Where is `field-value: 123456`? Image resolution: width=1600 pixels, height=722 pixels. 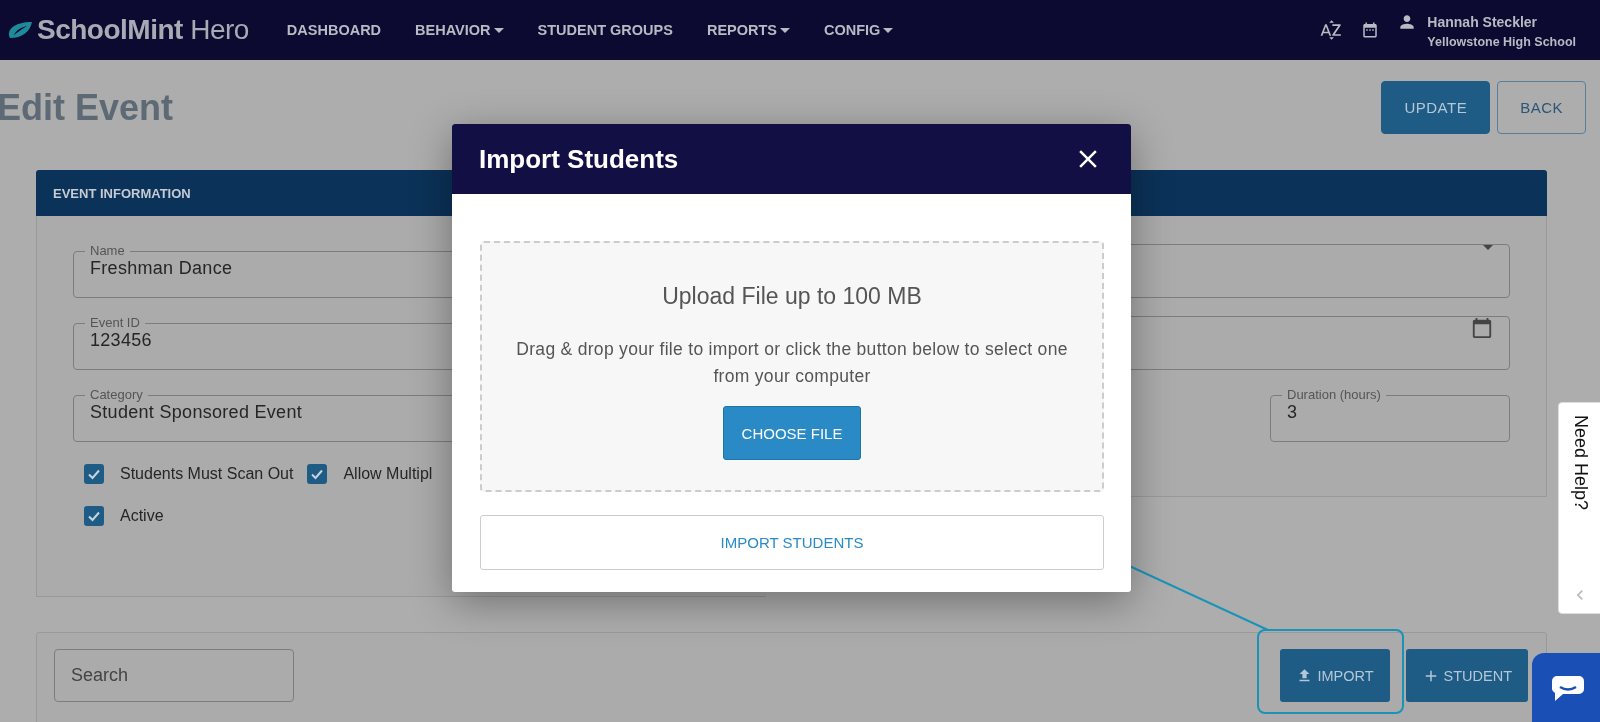
field-value: 123456 is located at coordinates (121, 340).